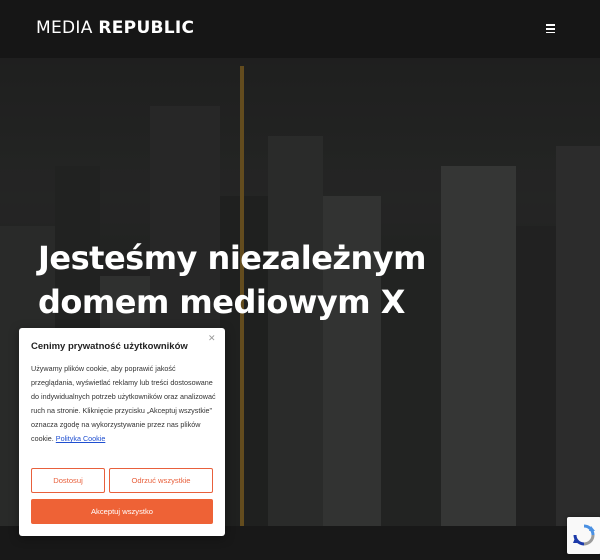  I want to click on close-icon: ✕, so click(212, 338).